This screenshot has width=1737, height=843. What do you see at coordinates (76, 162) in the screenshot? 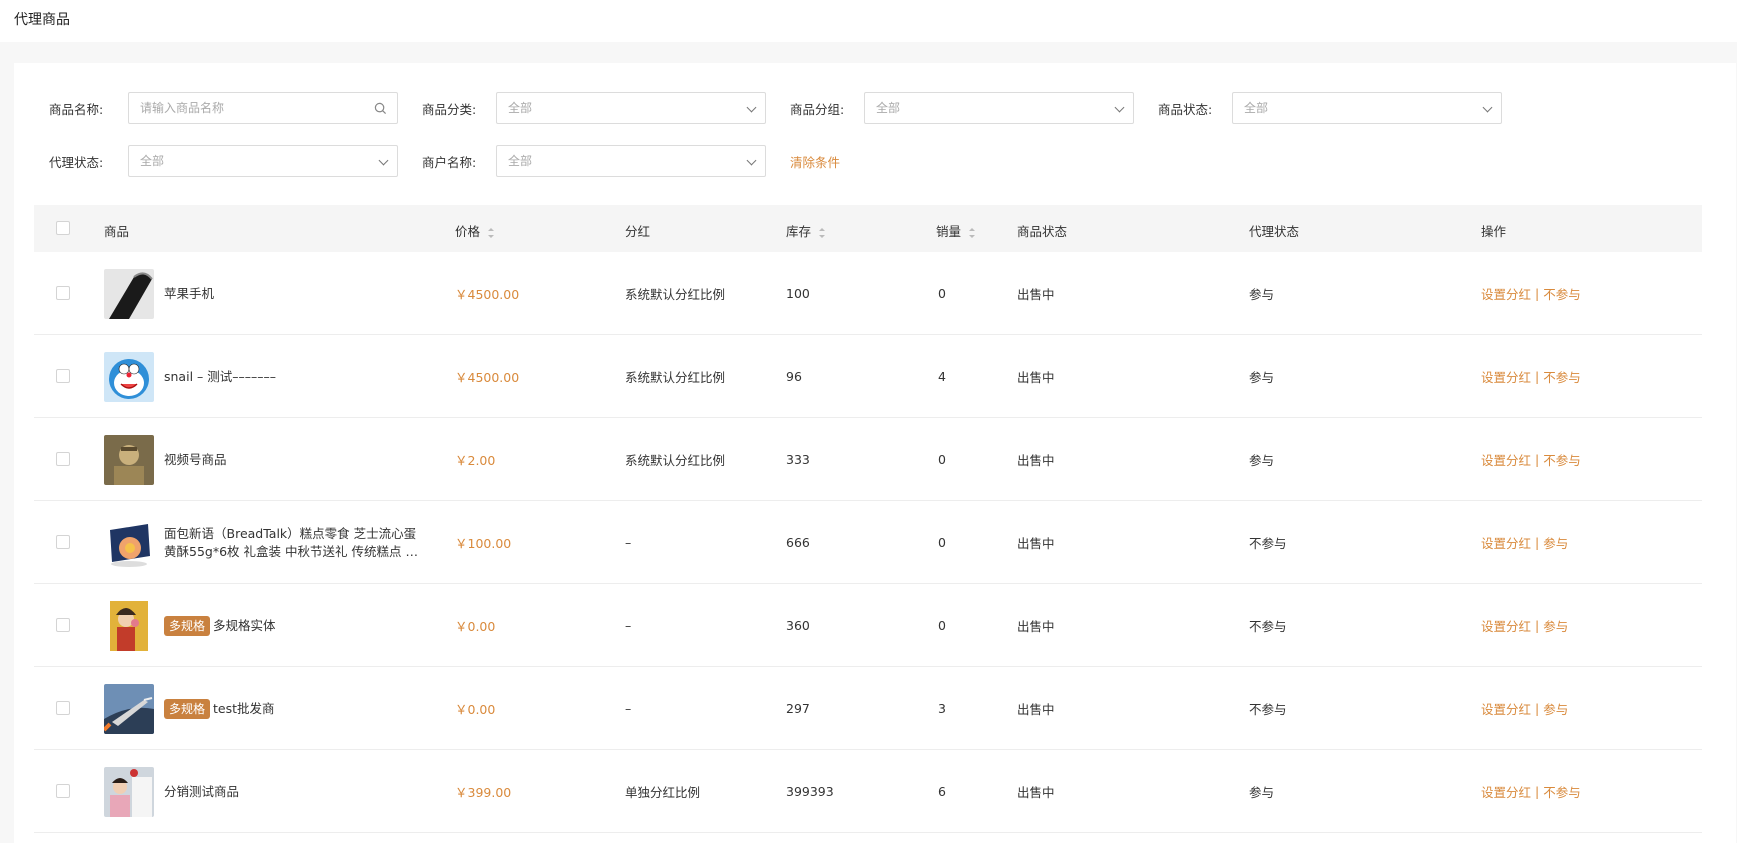
I see `agent-status-label: 代理状态:` at bounding box center [76, 162].